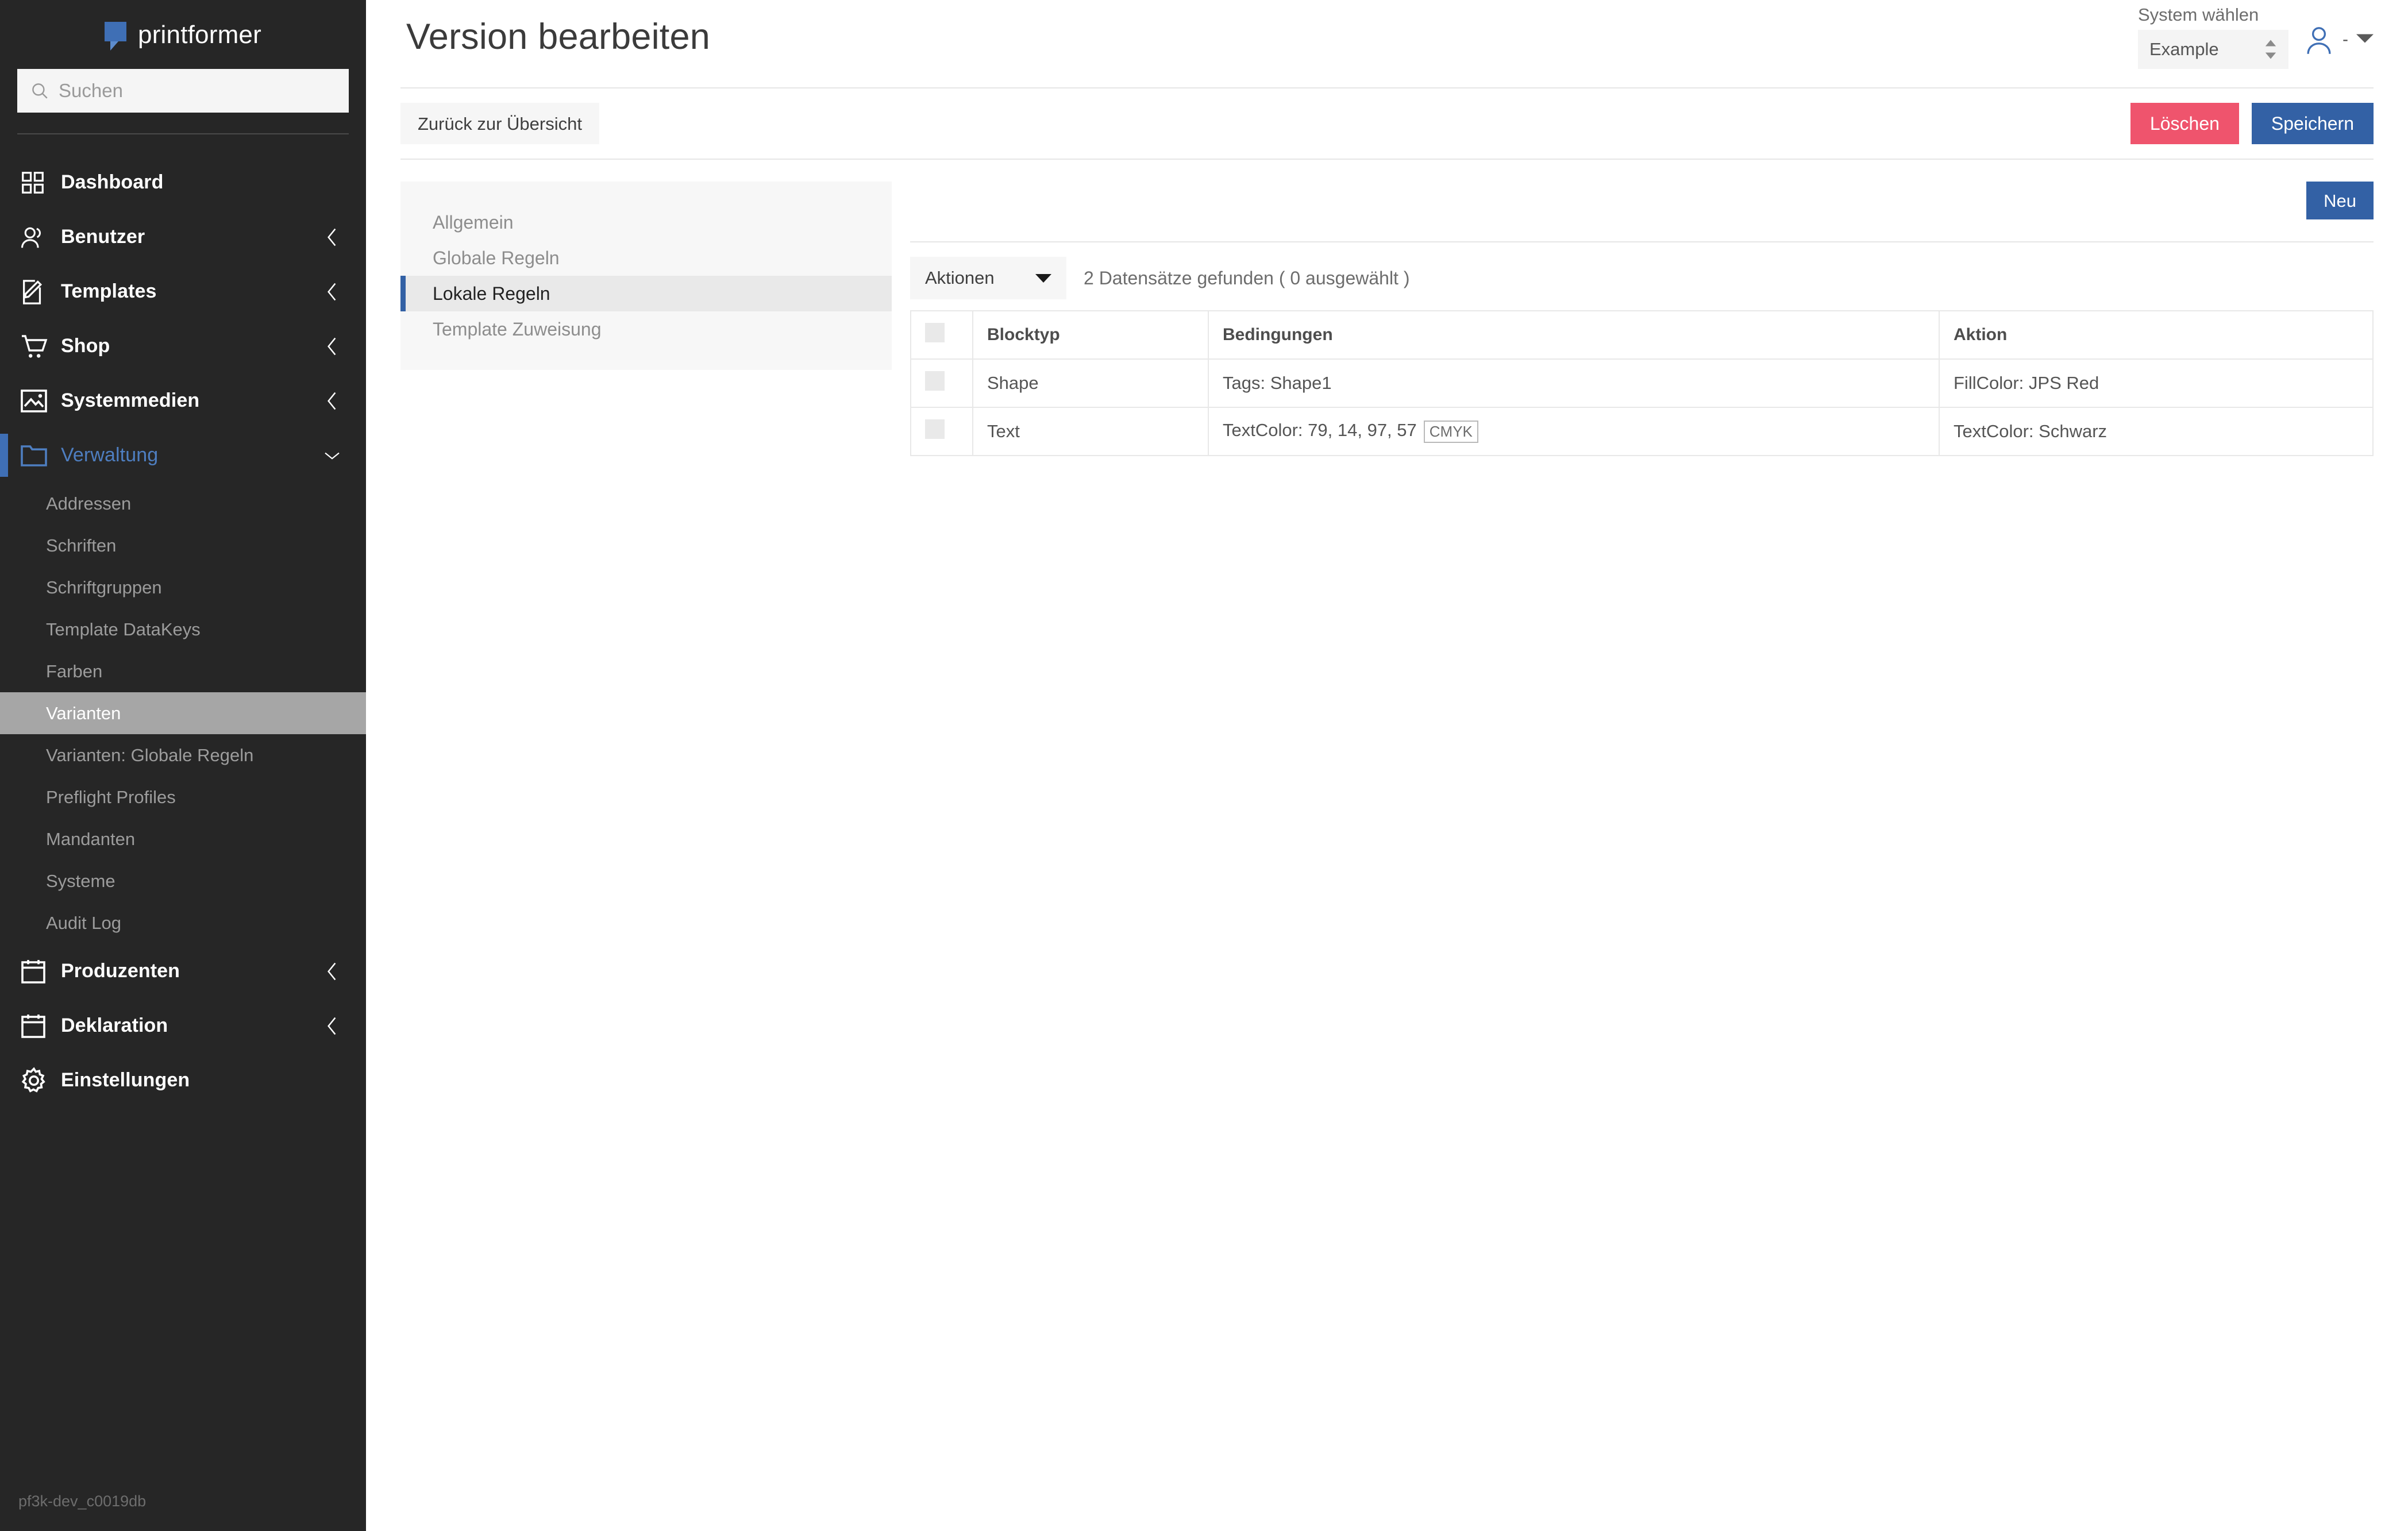 This screenshot has height=1531, width=2408. What do you see at coordinates (1387, 123) in the screenshot?
I see `action-toolbar: Zurück zur Übersicht Löschen Speichern` at bounding box center [1387, 123].